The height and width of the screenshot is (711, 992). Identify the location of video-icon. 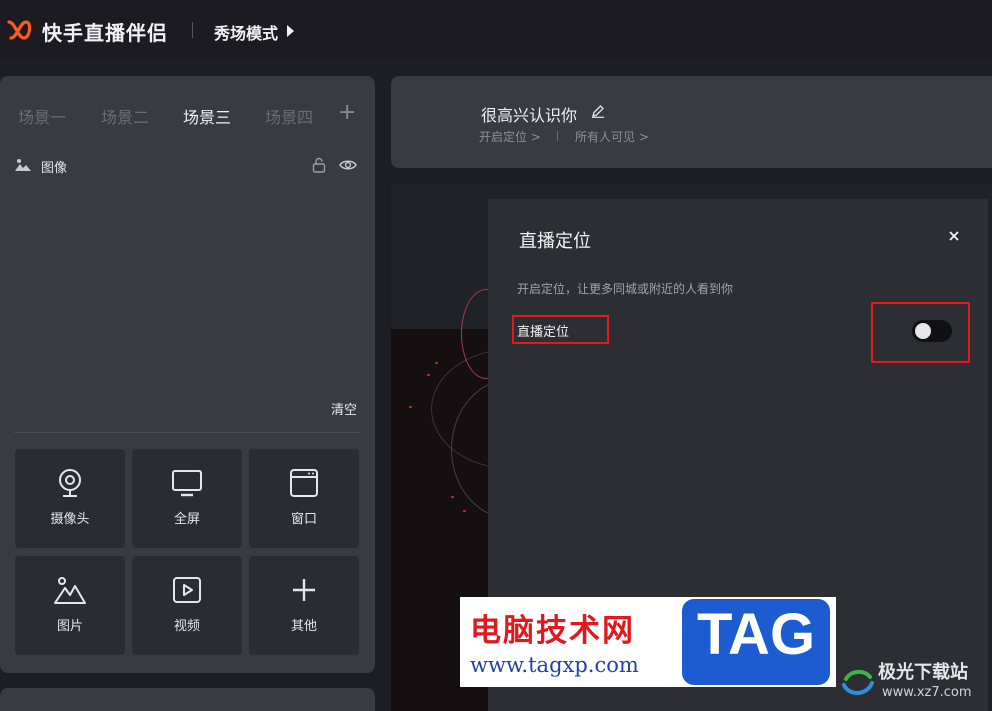
(187, 590).